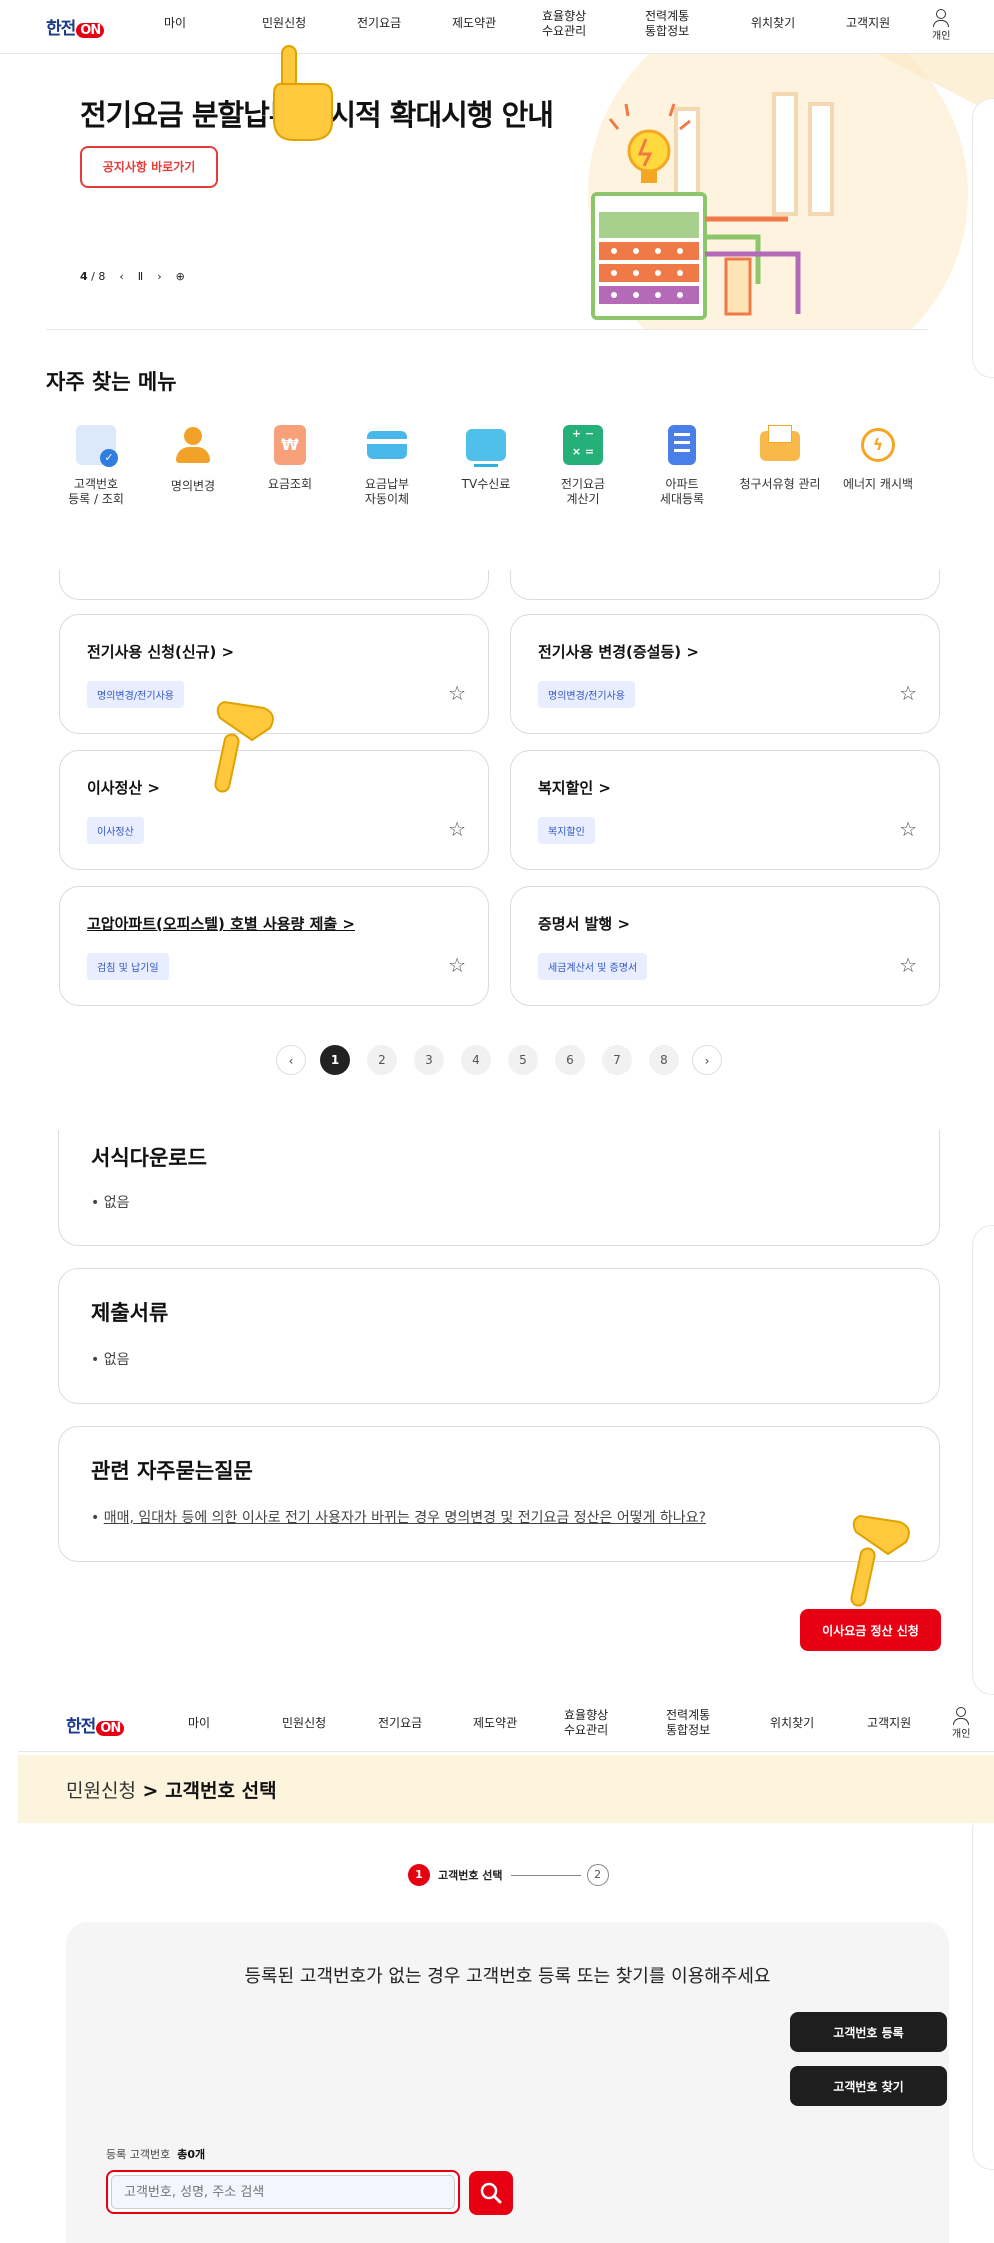 The image size is (994, 2243). What do you see at coordinates (780, 458) in the screenshot?
I see `freq-item-bill-type: 청구서유형 관리` at bounding box center [780, 458].